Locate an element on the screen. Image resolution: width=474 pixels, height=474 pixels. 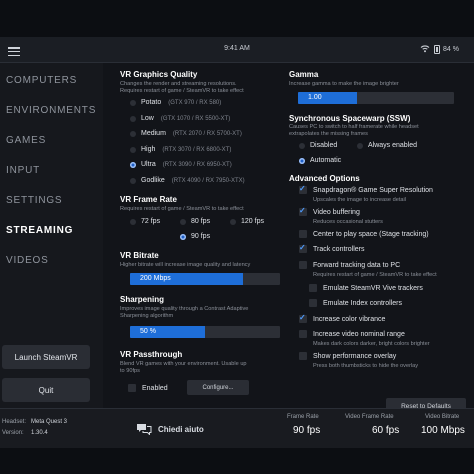
ssw-option-disabled: Disabled is located at coordinates (318, 145).